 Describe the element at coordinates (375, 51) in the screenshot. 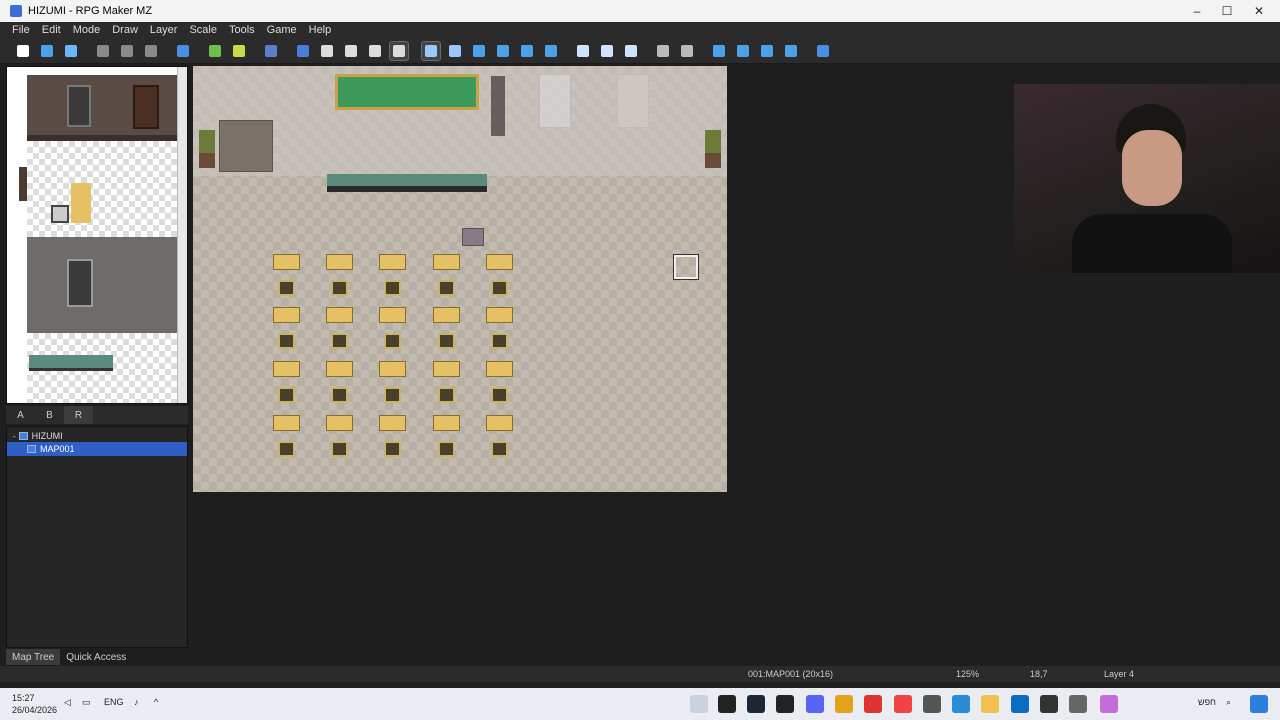

I see `layer-4-button` at that location.